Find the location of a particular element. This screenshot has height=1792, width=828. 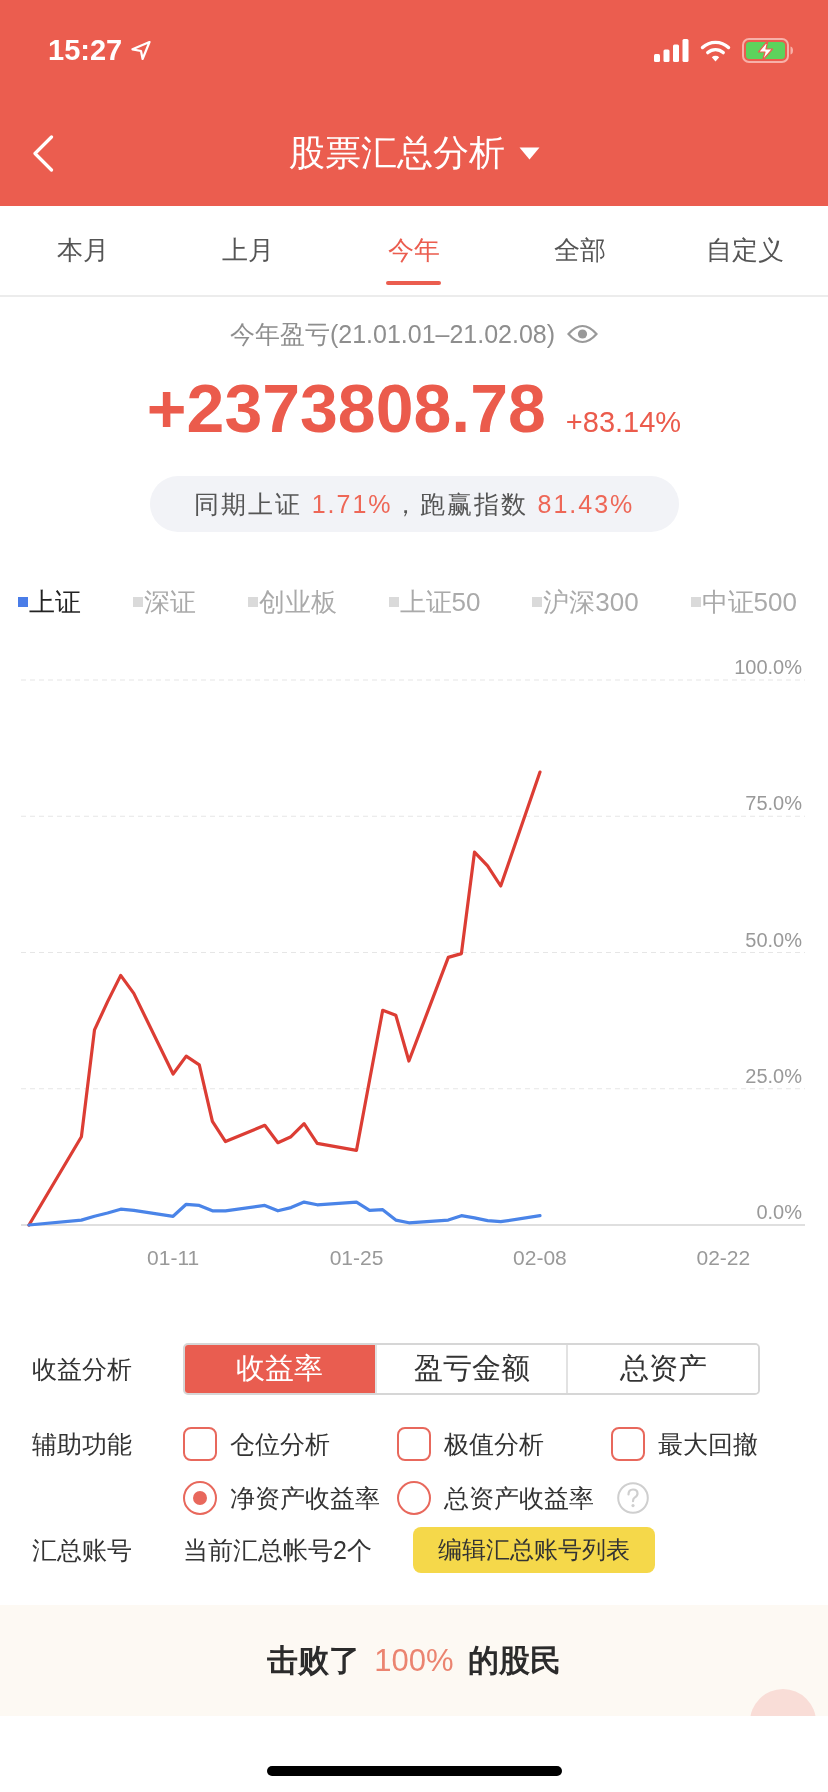

radio-label: 净资产收益率 is located at coordinates (305, 1498).